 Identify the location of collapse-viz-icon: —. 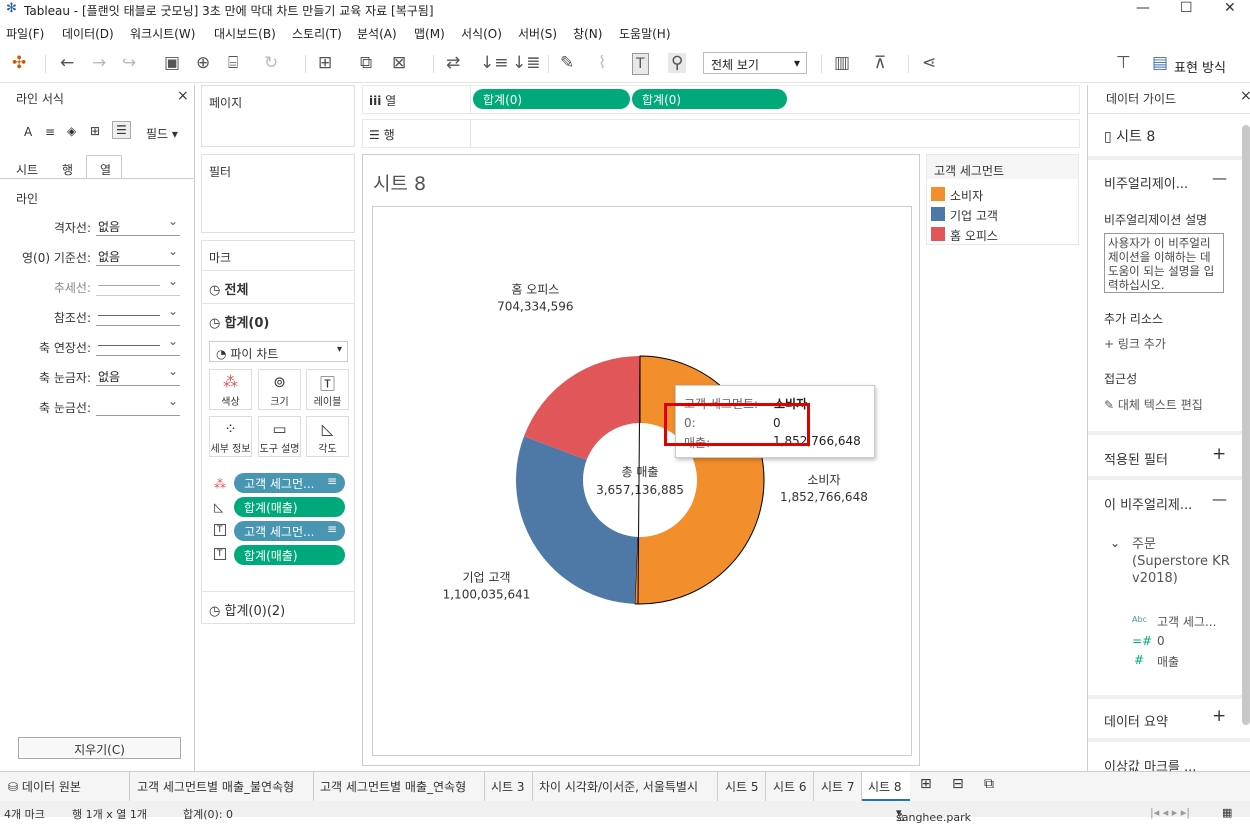
(1219, 178).